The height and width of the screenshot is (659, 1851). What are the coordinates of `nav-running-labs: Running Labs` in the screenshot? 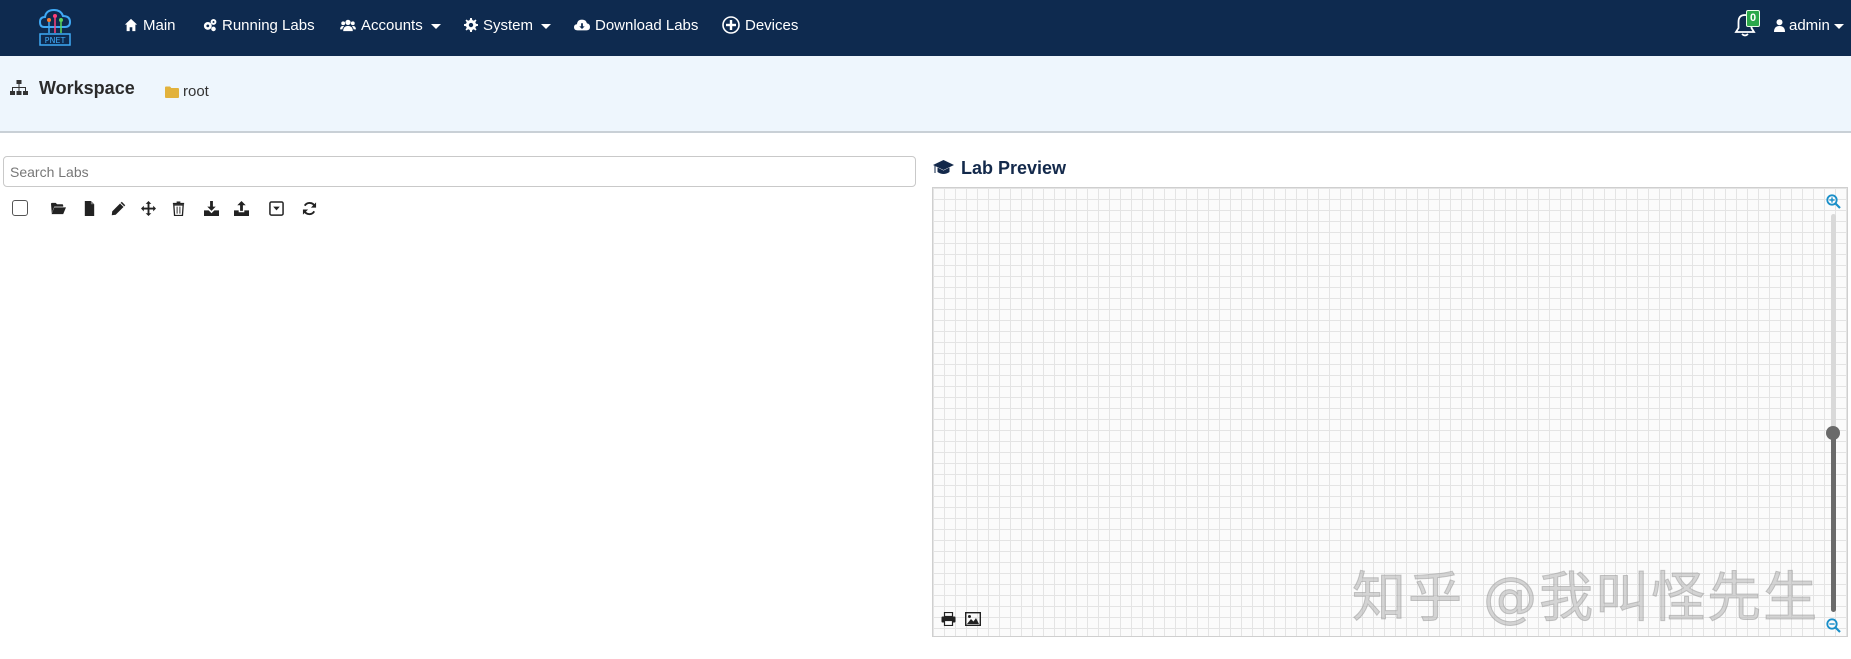 It's located at (259, 25).